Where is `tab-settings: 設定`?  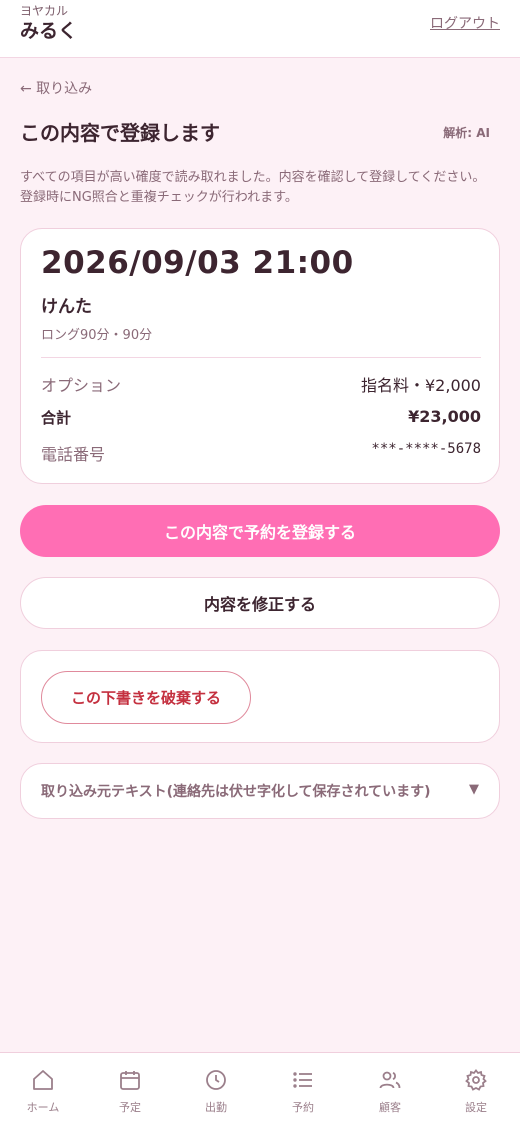
tab-settings: 設定 is located at coordinates (476, 1090).